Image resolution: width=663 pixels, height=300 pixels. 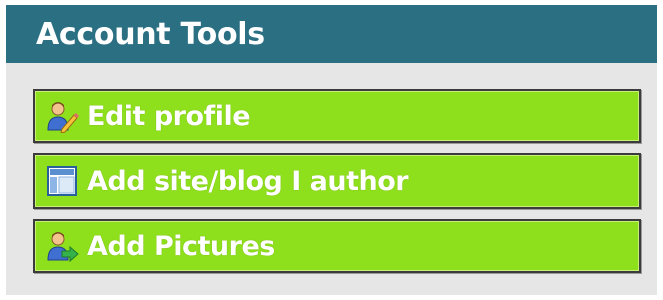 I want to click on panel-title: Account Tools, so click(x=150, y=34).